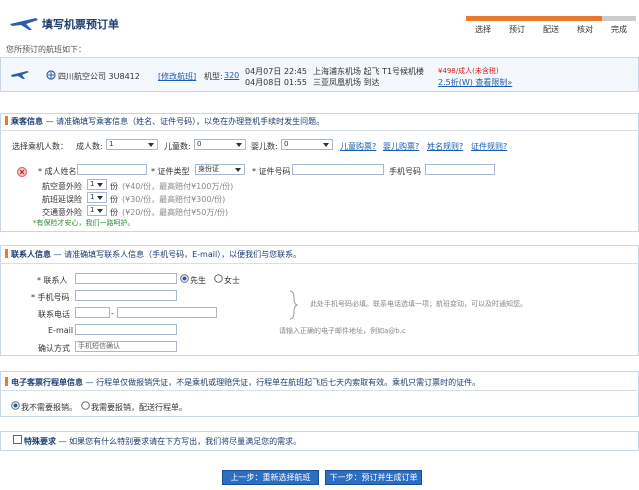 The height and width of the screenshot is (490, 639). I want to click on remove-passenger-icon, so click(22, 172).